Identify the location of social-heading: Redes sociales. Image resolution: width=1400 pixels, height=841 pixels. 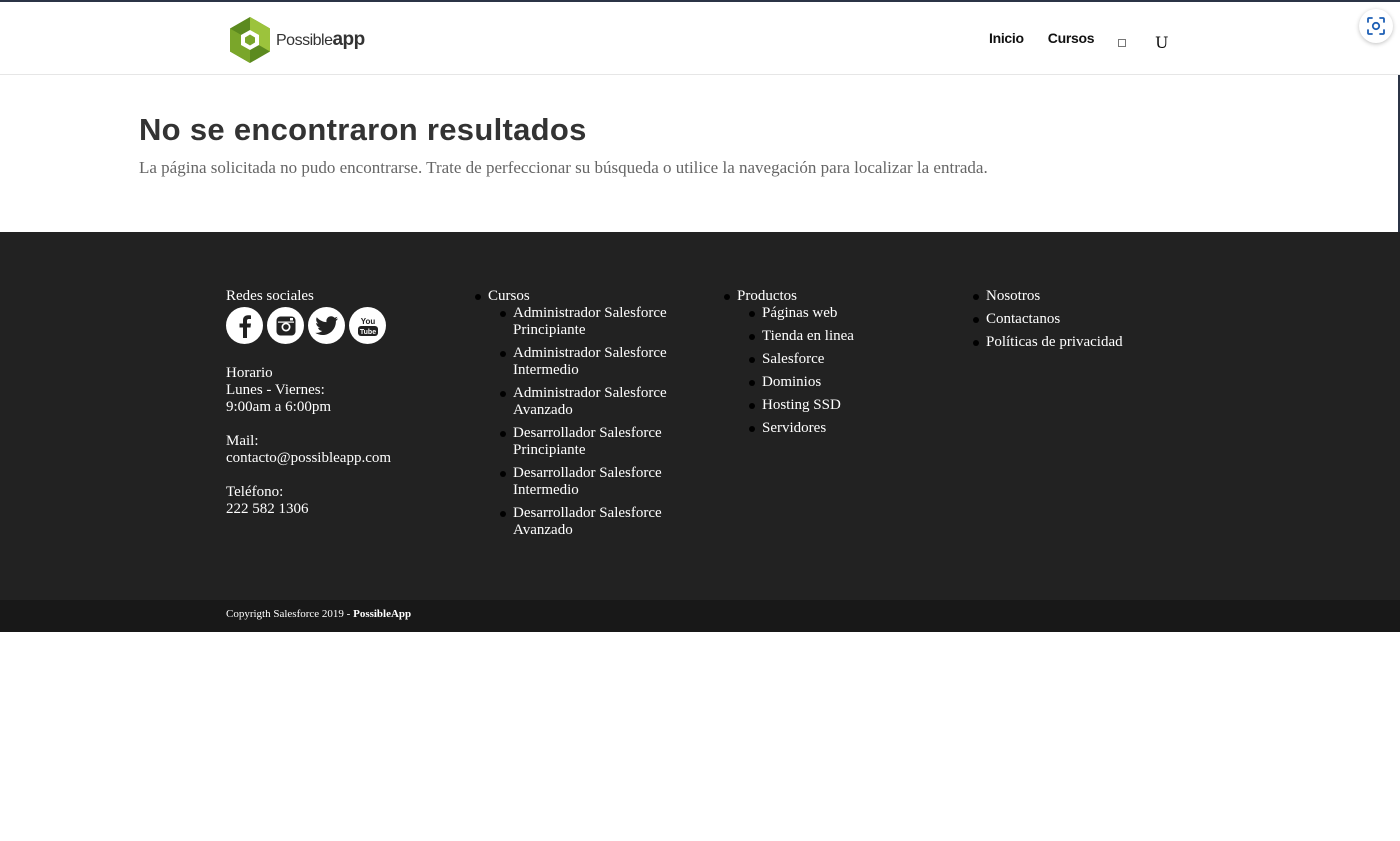
(270, 296).